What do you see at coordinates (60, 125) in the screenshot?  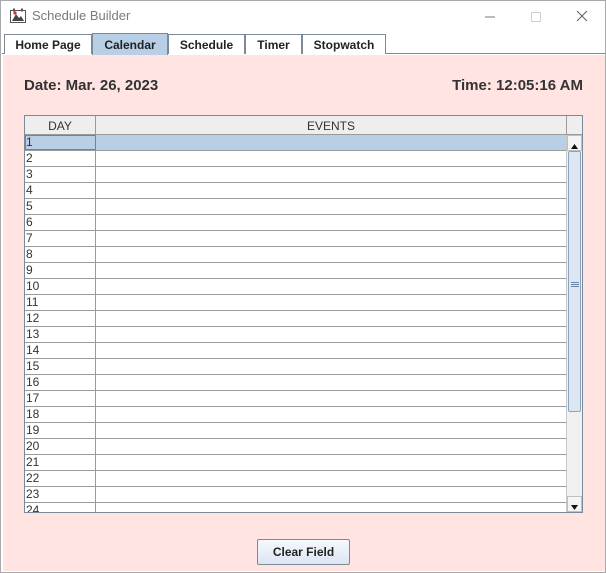 I see `column-header-day: DAY` at bounding box center [60, 125].